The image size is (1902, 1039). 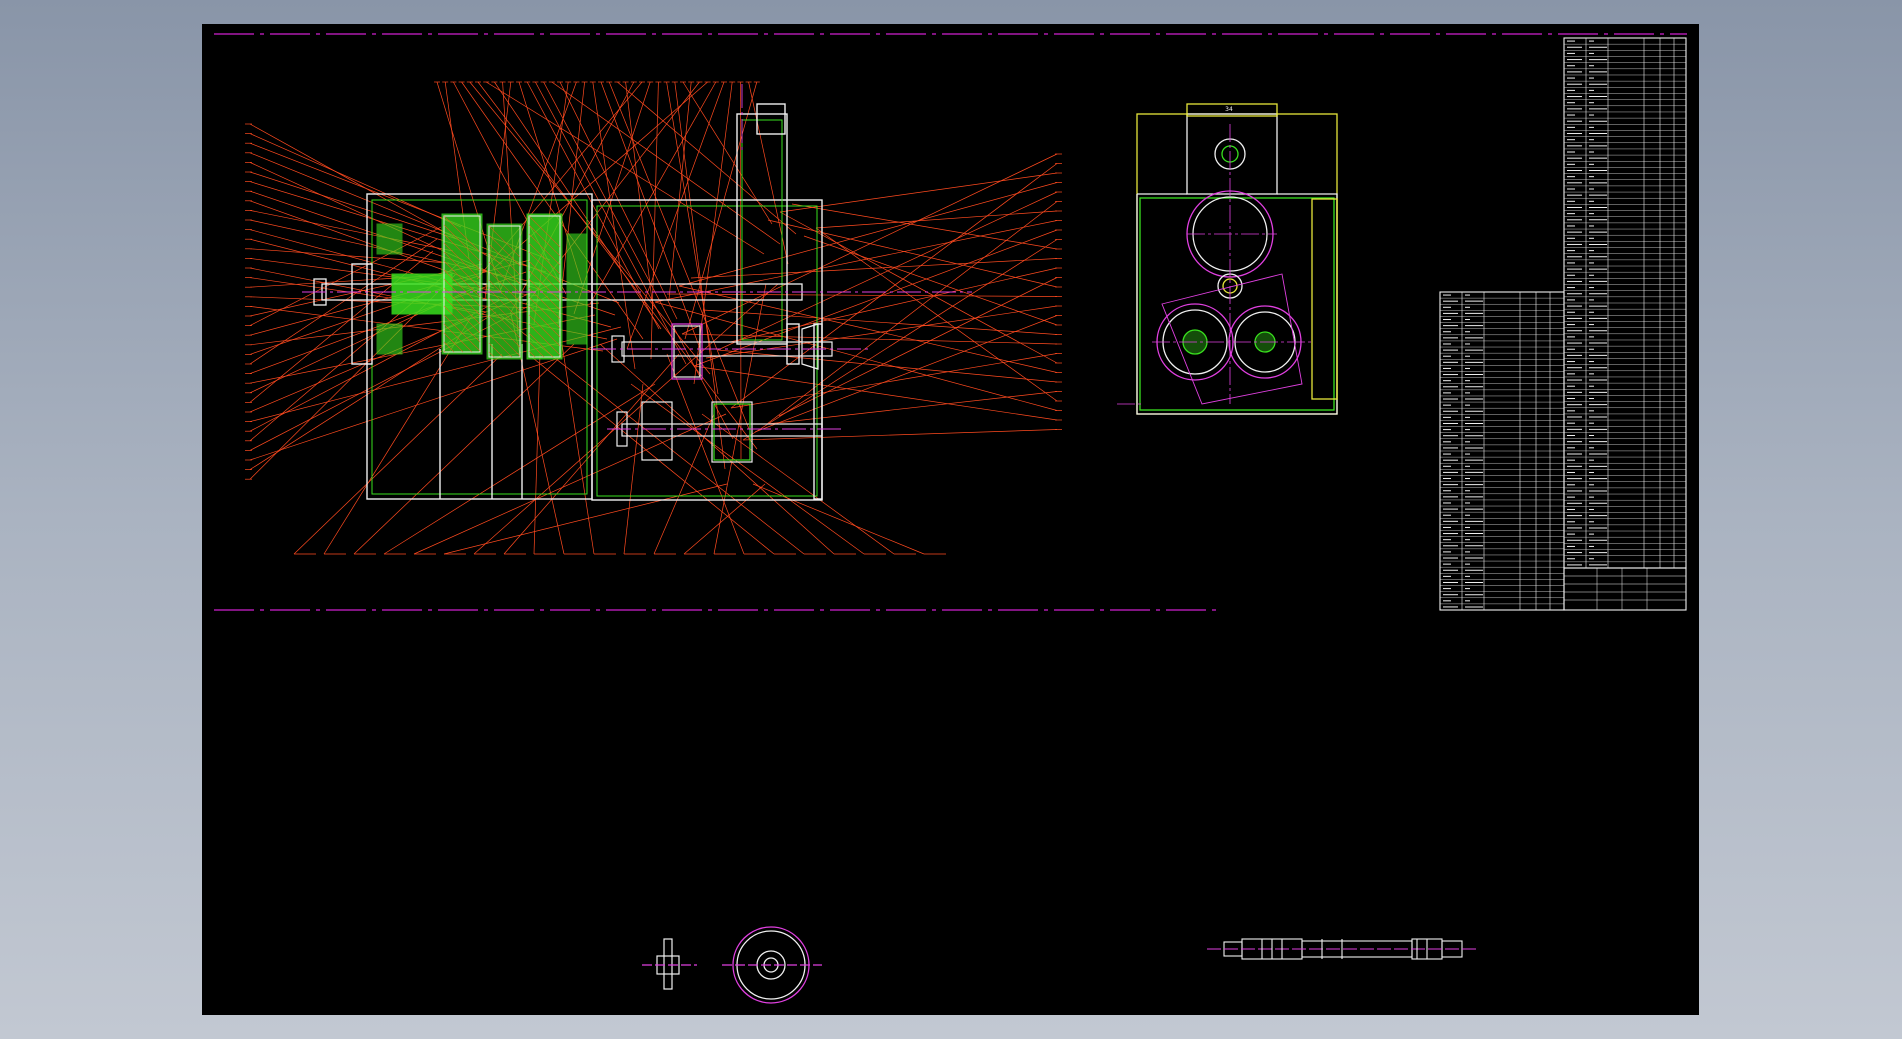 What do you see at coordinates (1229, 271) in the screenshot?
I see `side-gears` at bounding box center [1229, 271].